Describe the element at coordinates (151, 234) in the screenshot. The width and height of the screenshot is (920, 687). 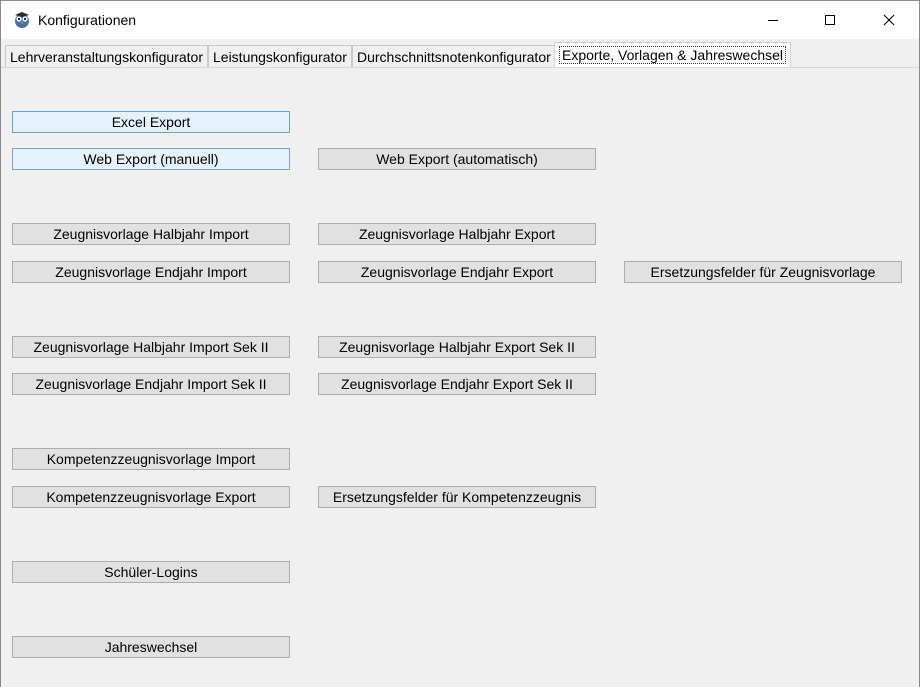
I see `zeugnisvorlage-halbjahr-import-button: Zeugnisvorlage Halbjahr Import` at that location.